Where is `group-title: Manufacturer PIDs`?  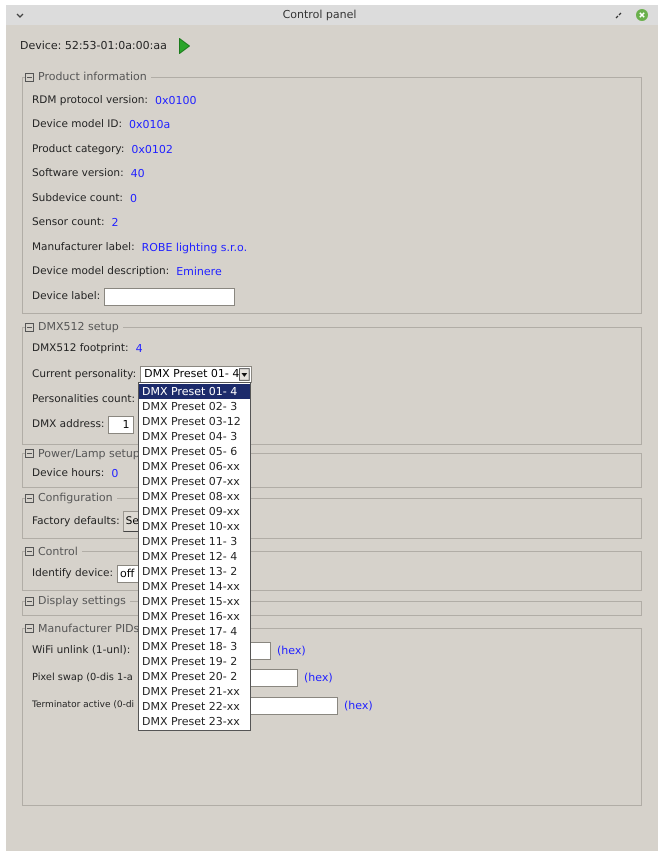
group-title: Manufacturer PIDs is located at coordinates (89, 628).